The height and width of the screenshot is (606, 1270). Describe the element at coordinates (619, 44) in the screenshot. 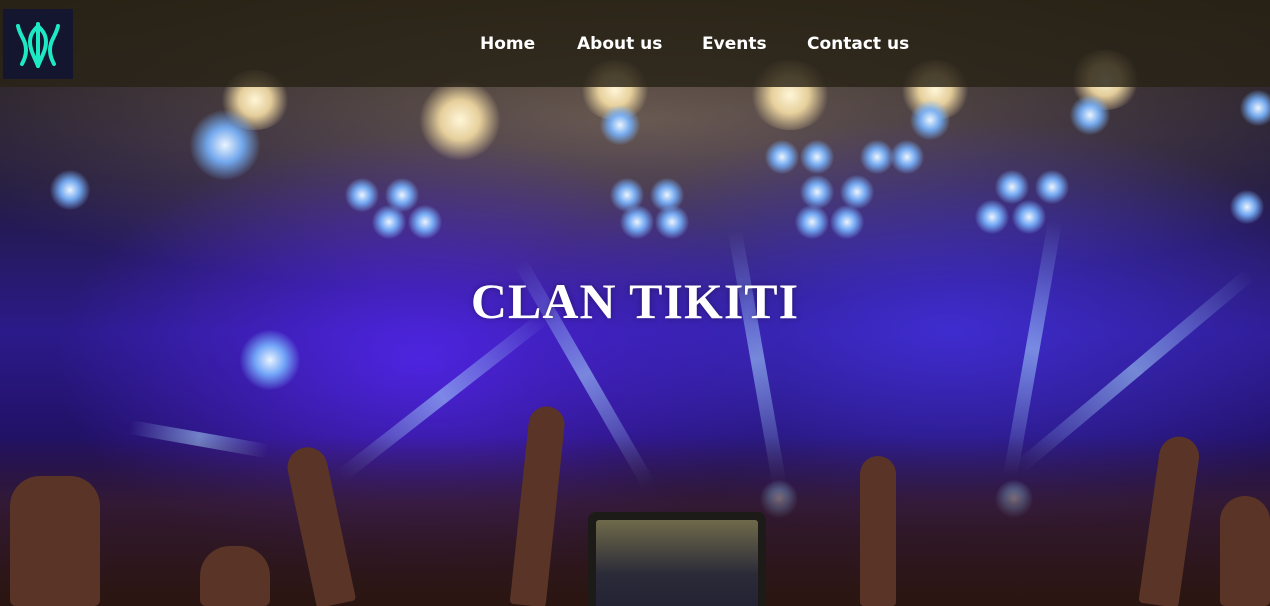

I see `nav-about-us-link: About us` at that location.